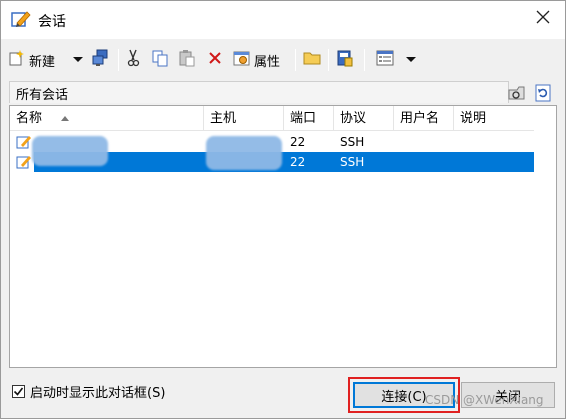 The image size is (566, 419). I want to click on cut-button, so click(133, 60).